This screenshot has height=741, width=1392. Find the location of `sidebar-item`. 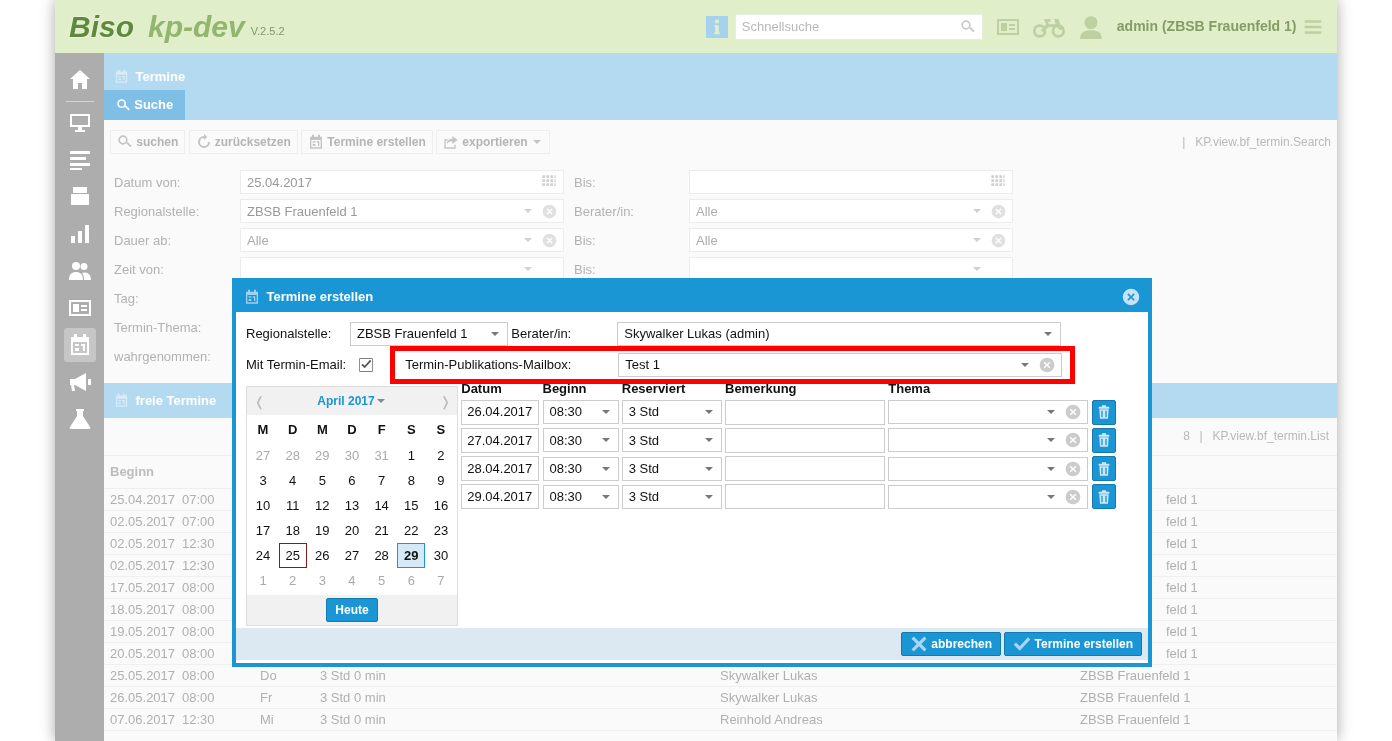

sidebar-item is located at coordinates (79, 344).